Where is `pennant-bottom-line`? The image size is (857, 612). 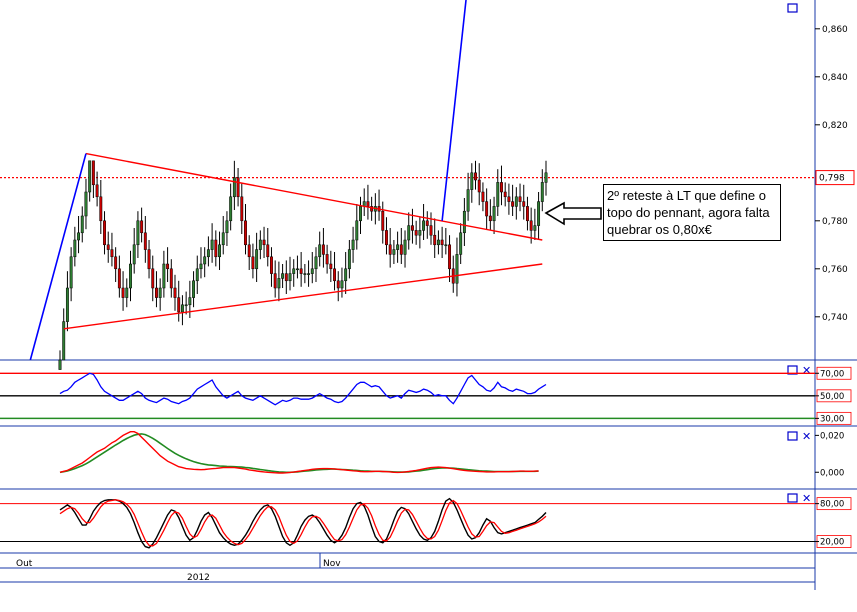
pennant-bottom-line is located at coordinates (303, 296).